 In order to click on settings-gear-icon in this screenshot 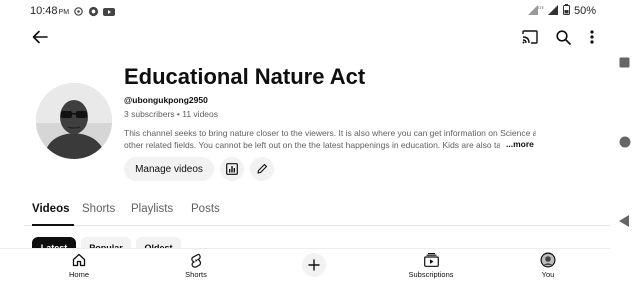, I will do `click(93, 13)`.